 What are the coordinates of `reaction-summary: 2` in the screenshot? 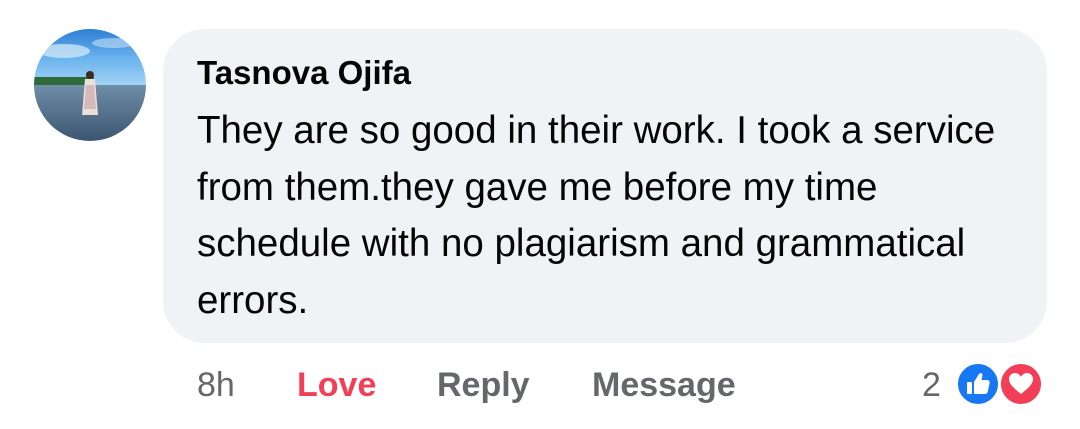 It's located at (986, 384).